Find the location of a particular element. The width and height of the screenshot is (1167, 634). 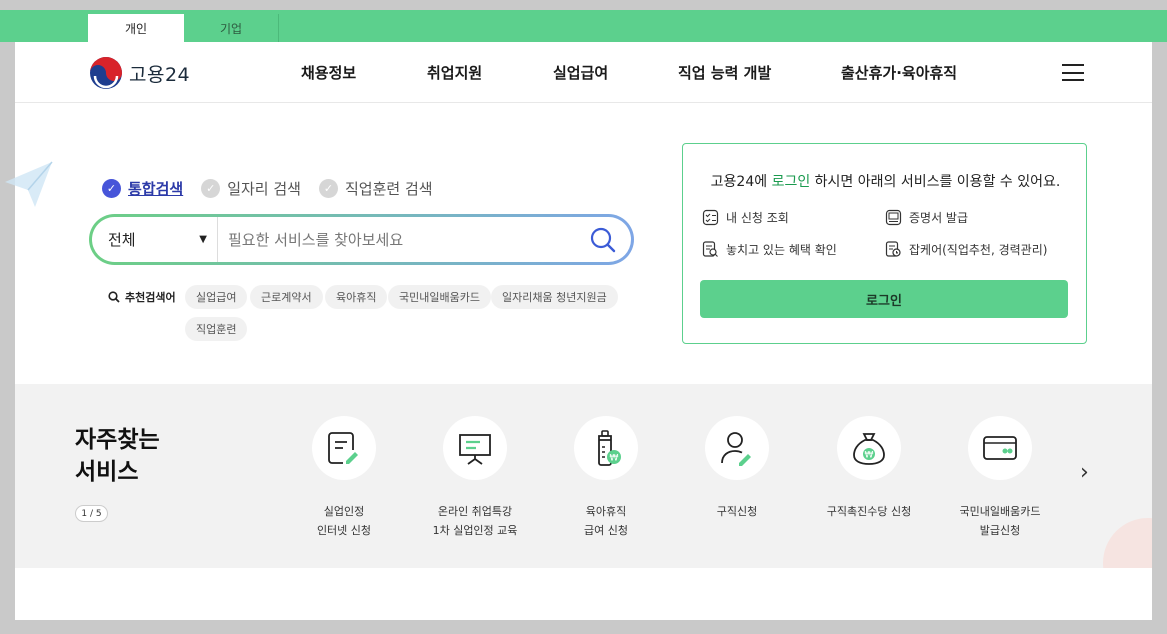

service-jobcare: 잡케어(직업추천, 경력관리) is located at coordinates (966, 249).